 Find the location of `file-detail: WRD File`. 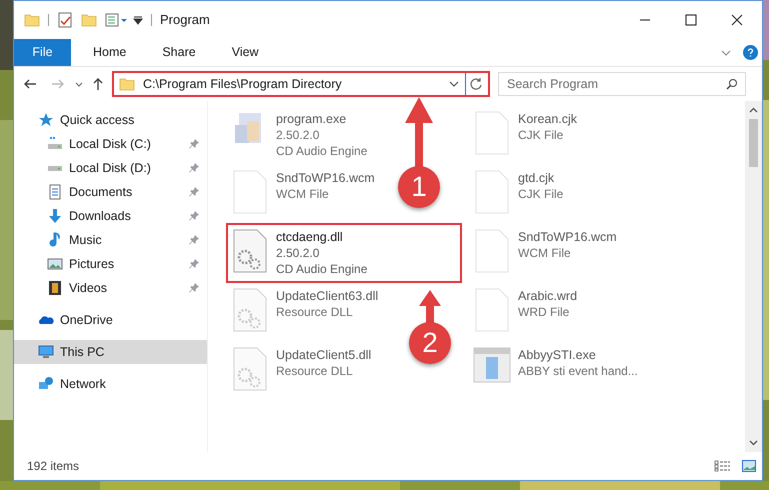

file-detail: WRD File is located at coordinates (544, 312).